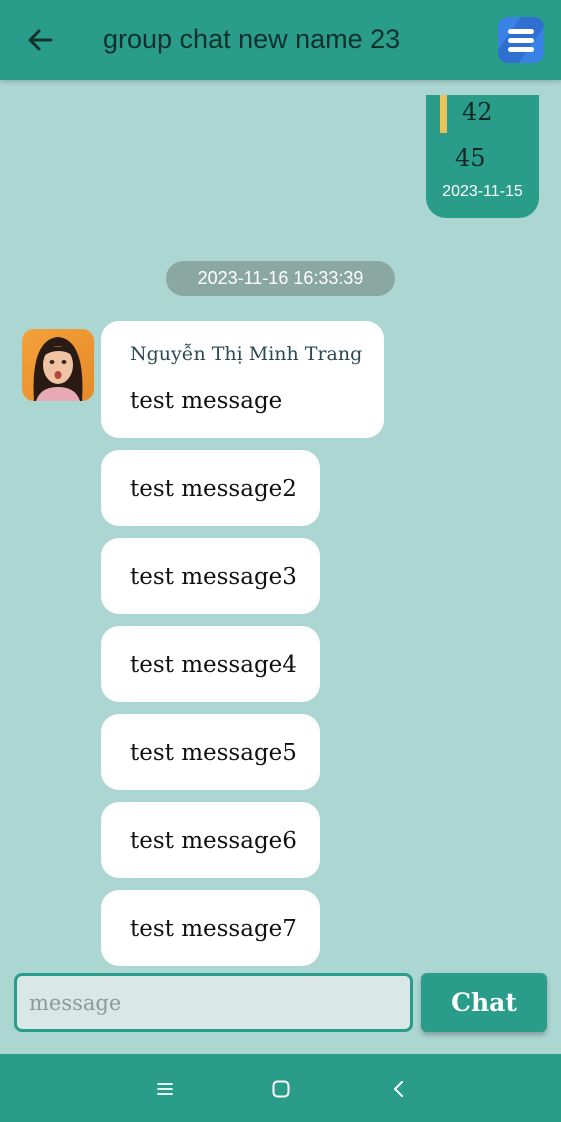 The image size is (561, 1122). Describe the element at coordinates (246, 354) in the screenshot. I see `sender-name: Nguyễn Thị Minh Trang` at that location.